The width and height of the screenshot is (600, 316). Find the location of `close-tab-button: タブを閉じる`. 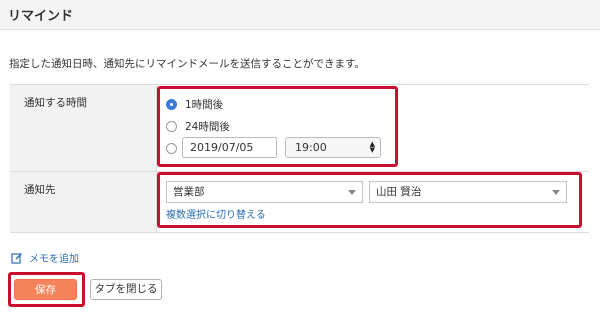

close-tab-button: タブを閉じる is located at coordinates (126, 289).